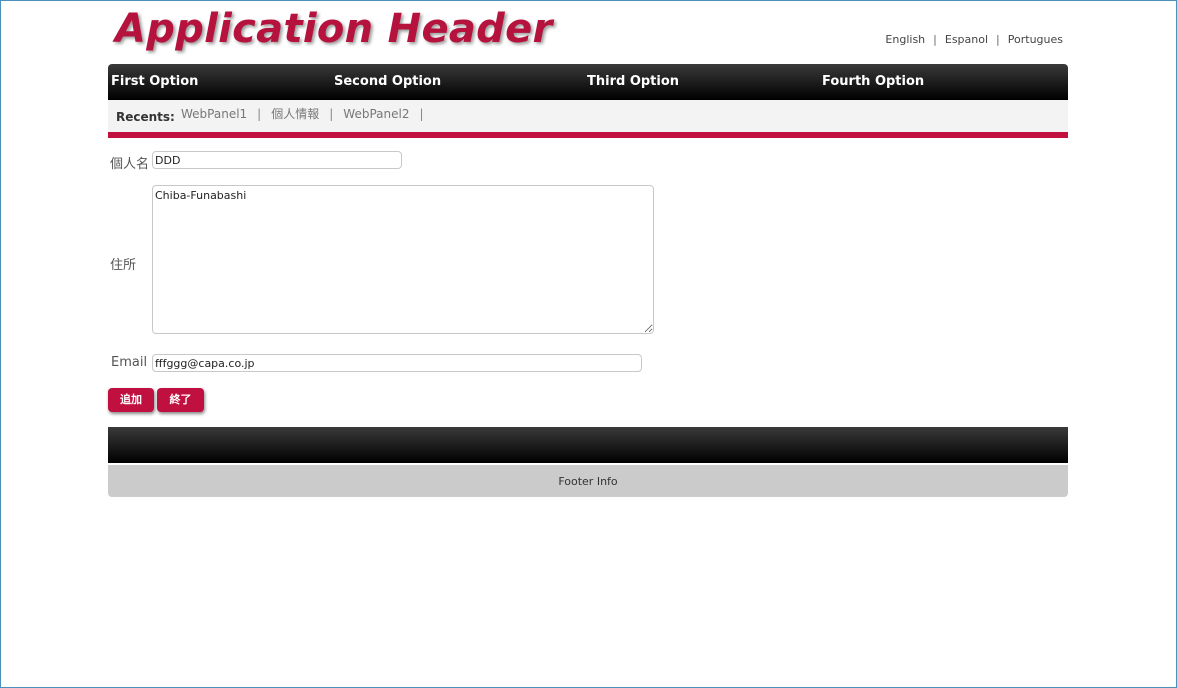 Image resolution: width=1177 pixels, height=688 pixels. I want to click on menu-first-option: First Option, so click(154, 81).